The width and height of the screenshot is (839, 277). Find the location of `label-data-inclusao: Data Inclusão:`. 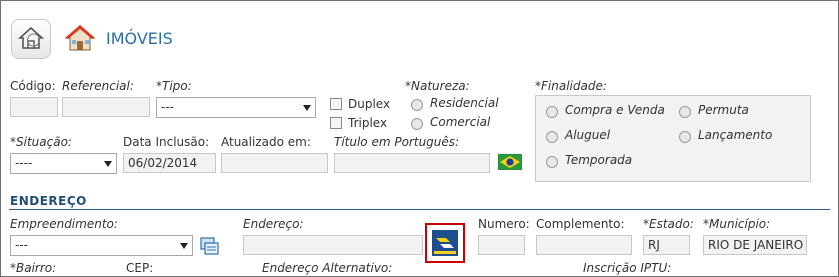

label-data-inclusao: Data Inclusão: is located at coordinates (166, 142).